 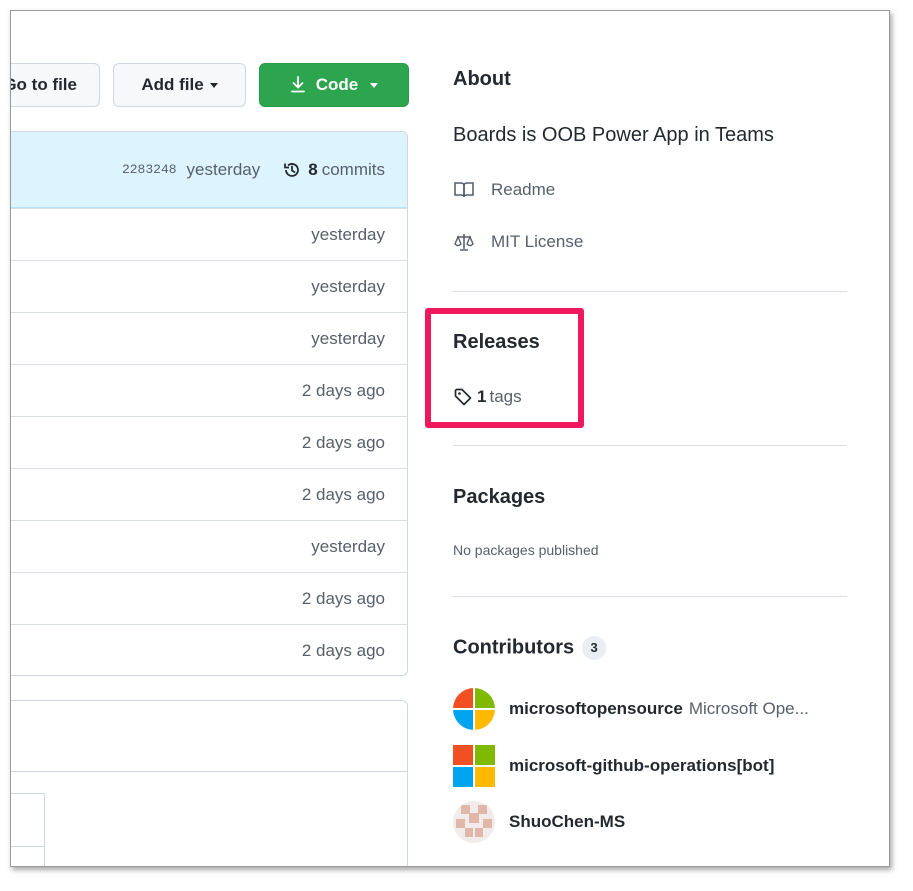 I want to click on contributors-heading: Contributors 3, so click(x=530, y=648).